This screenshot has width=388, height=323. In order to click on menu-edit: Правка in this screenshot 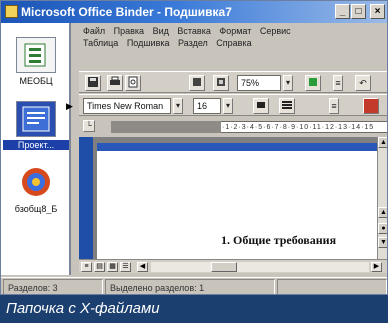, I will do `click(129, 31)`.